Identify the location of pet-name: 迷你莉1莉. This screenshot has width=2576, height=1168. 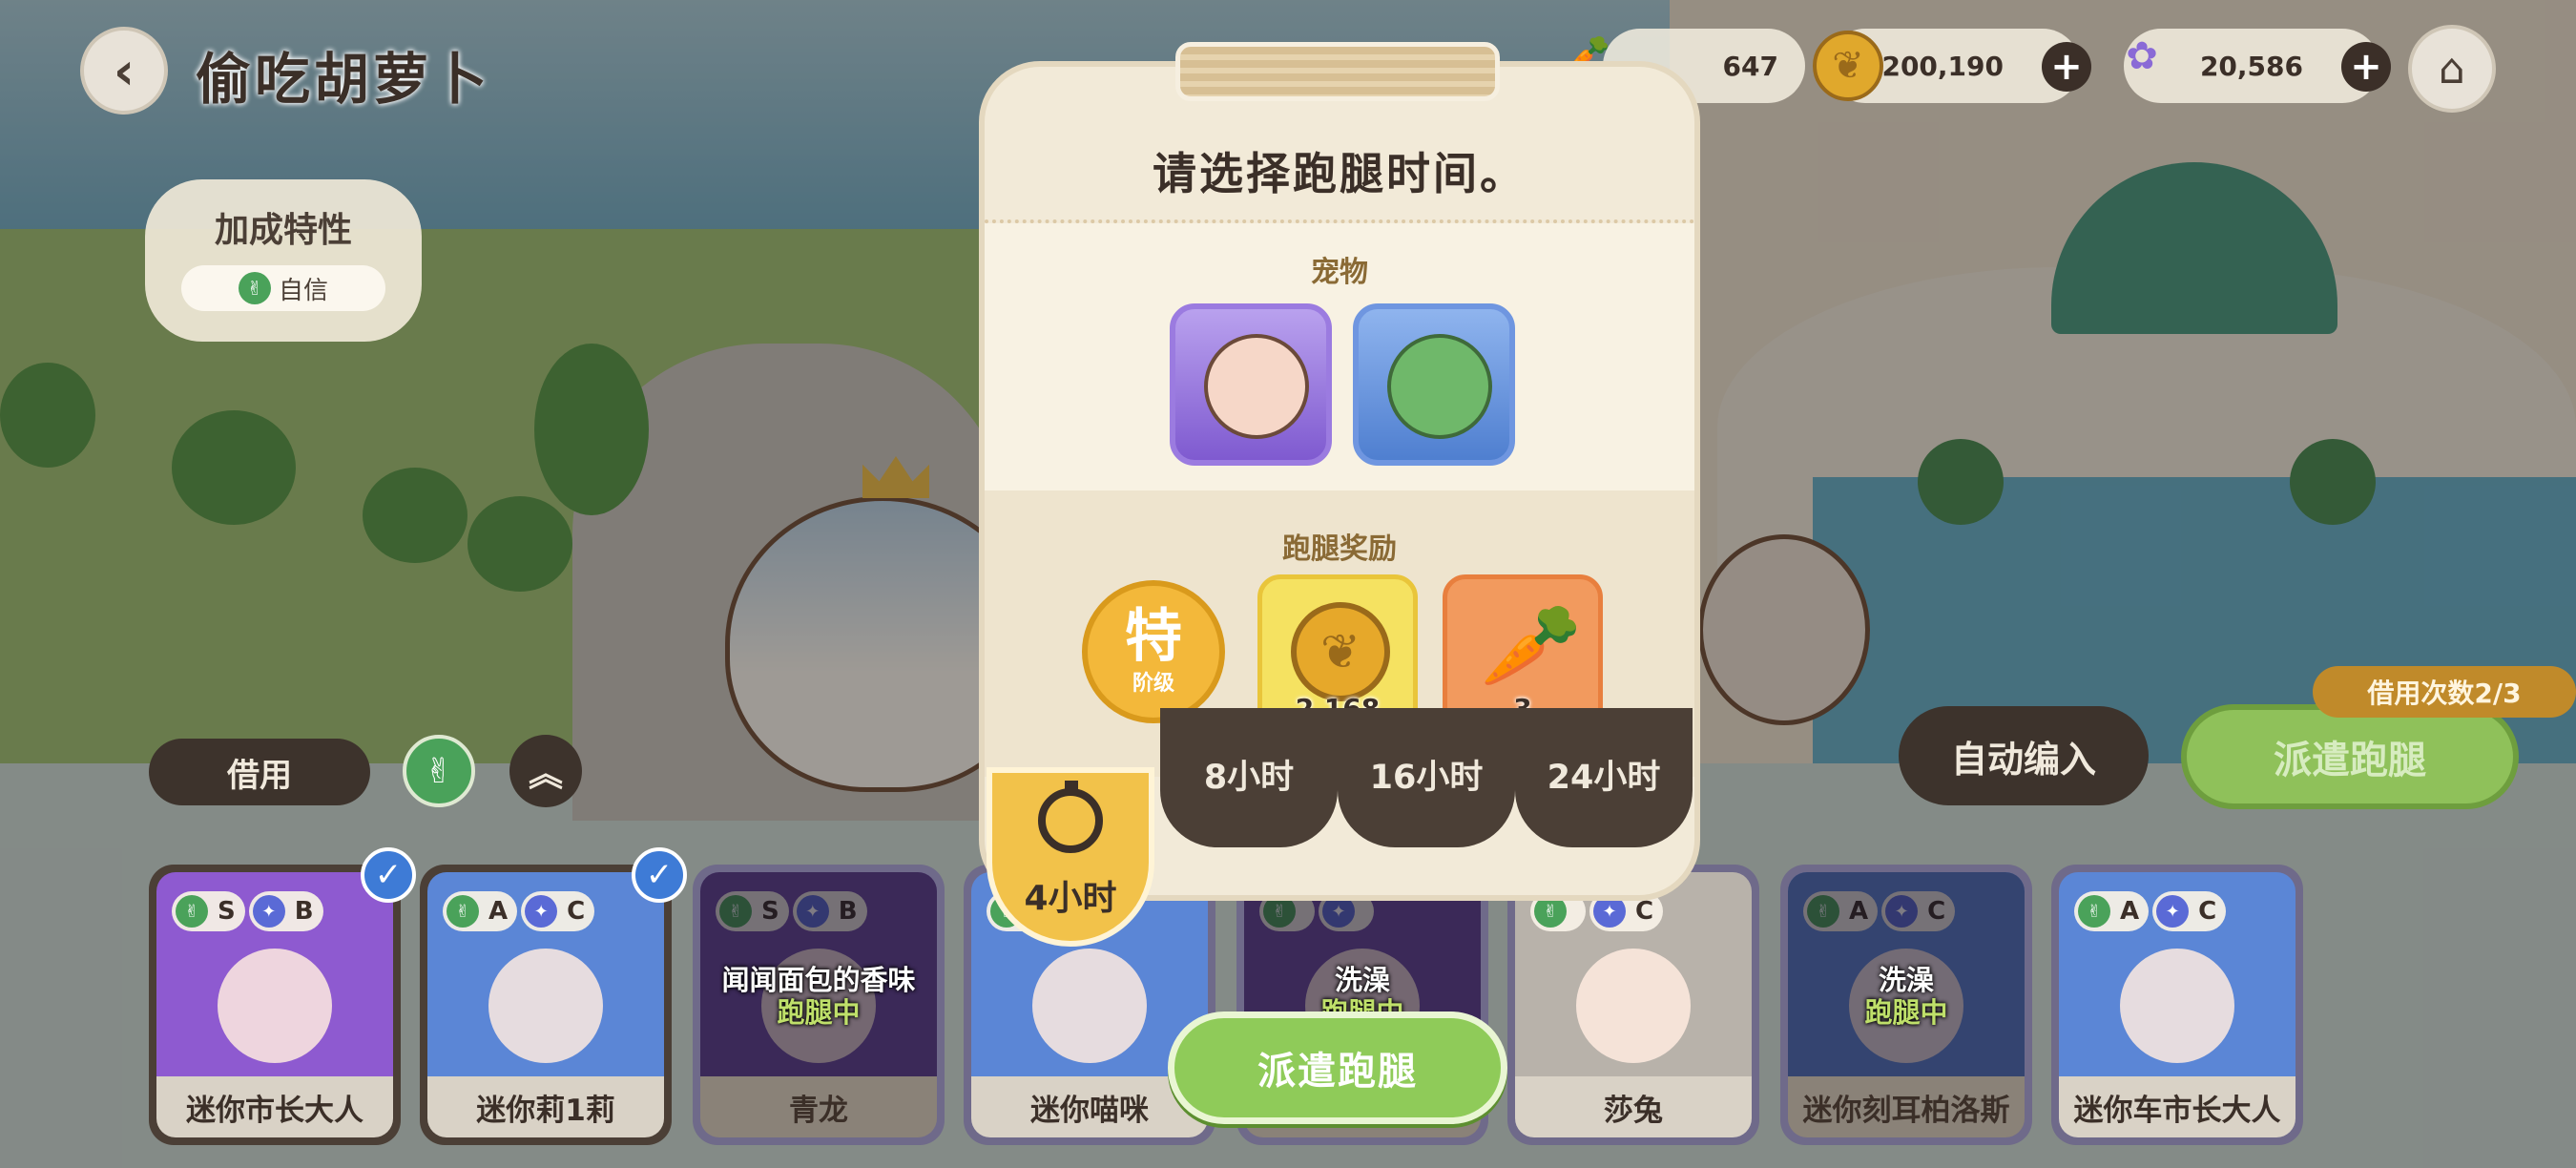
(545, 1106).